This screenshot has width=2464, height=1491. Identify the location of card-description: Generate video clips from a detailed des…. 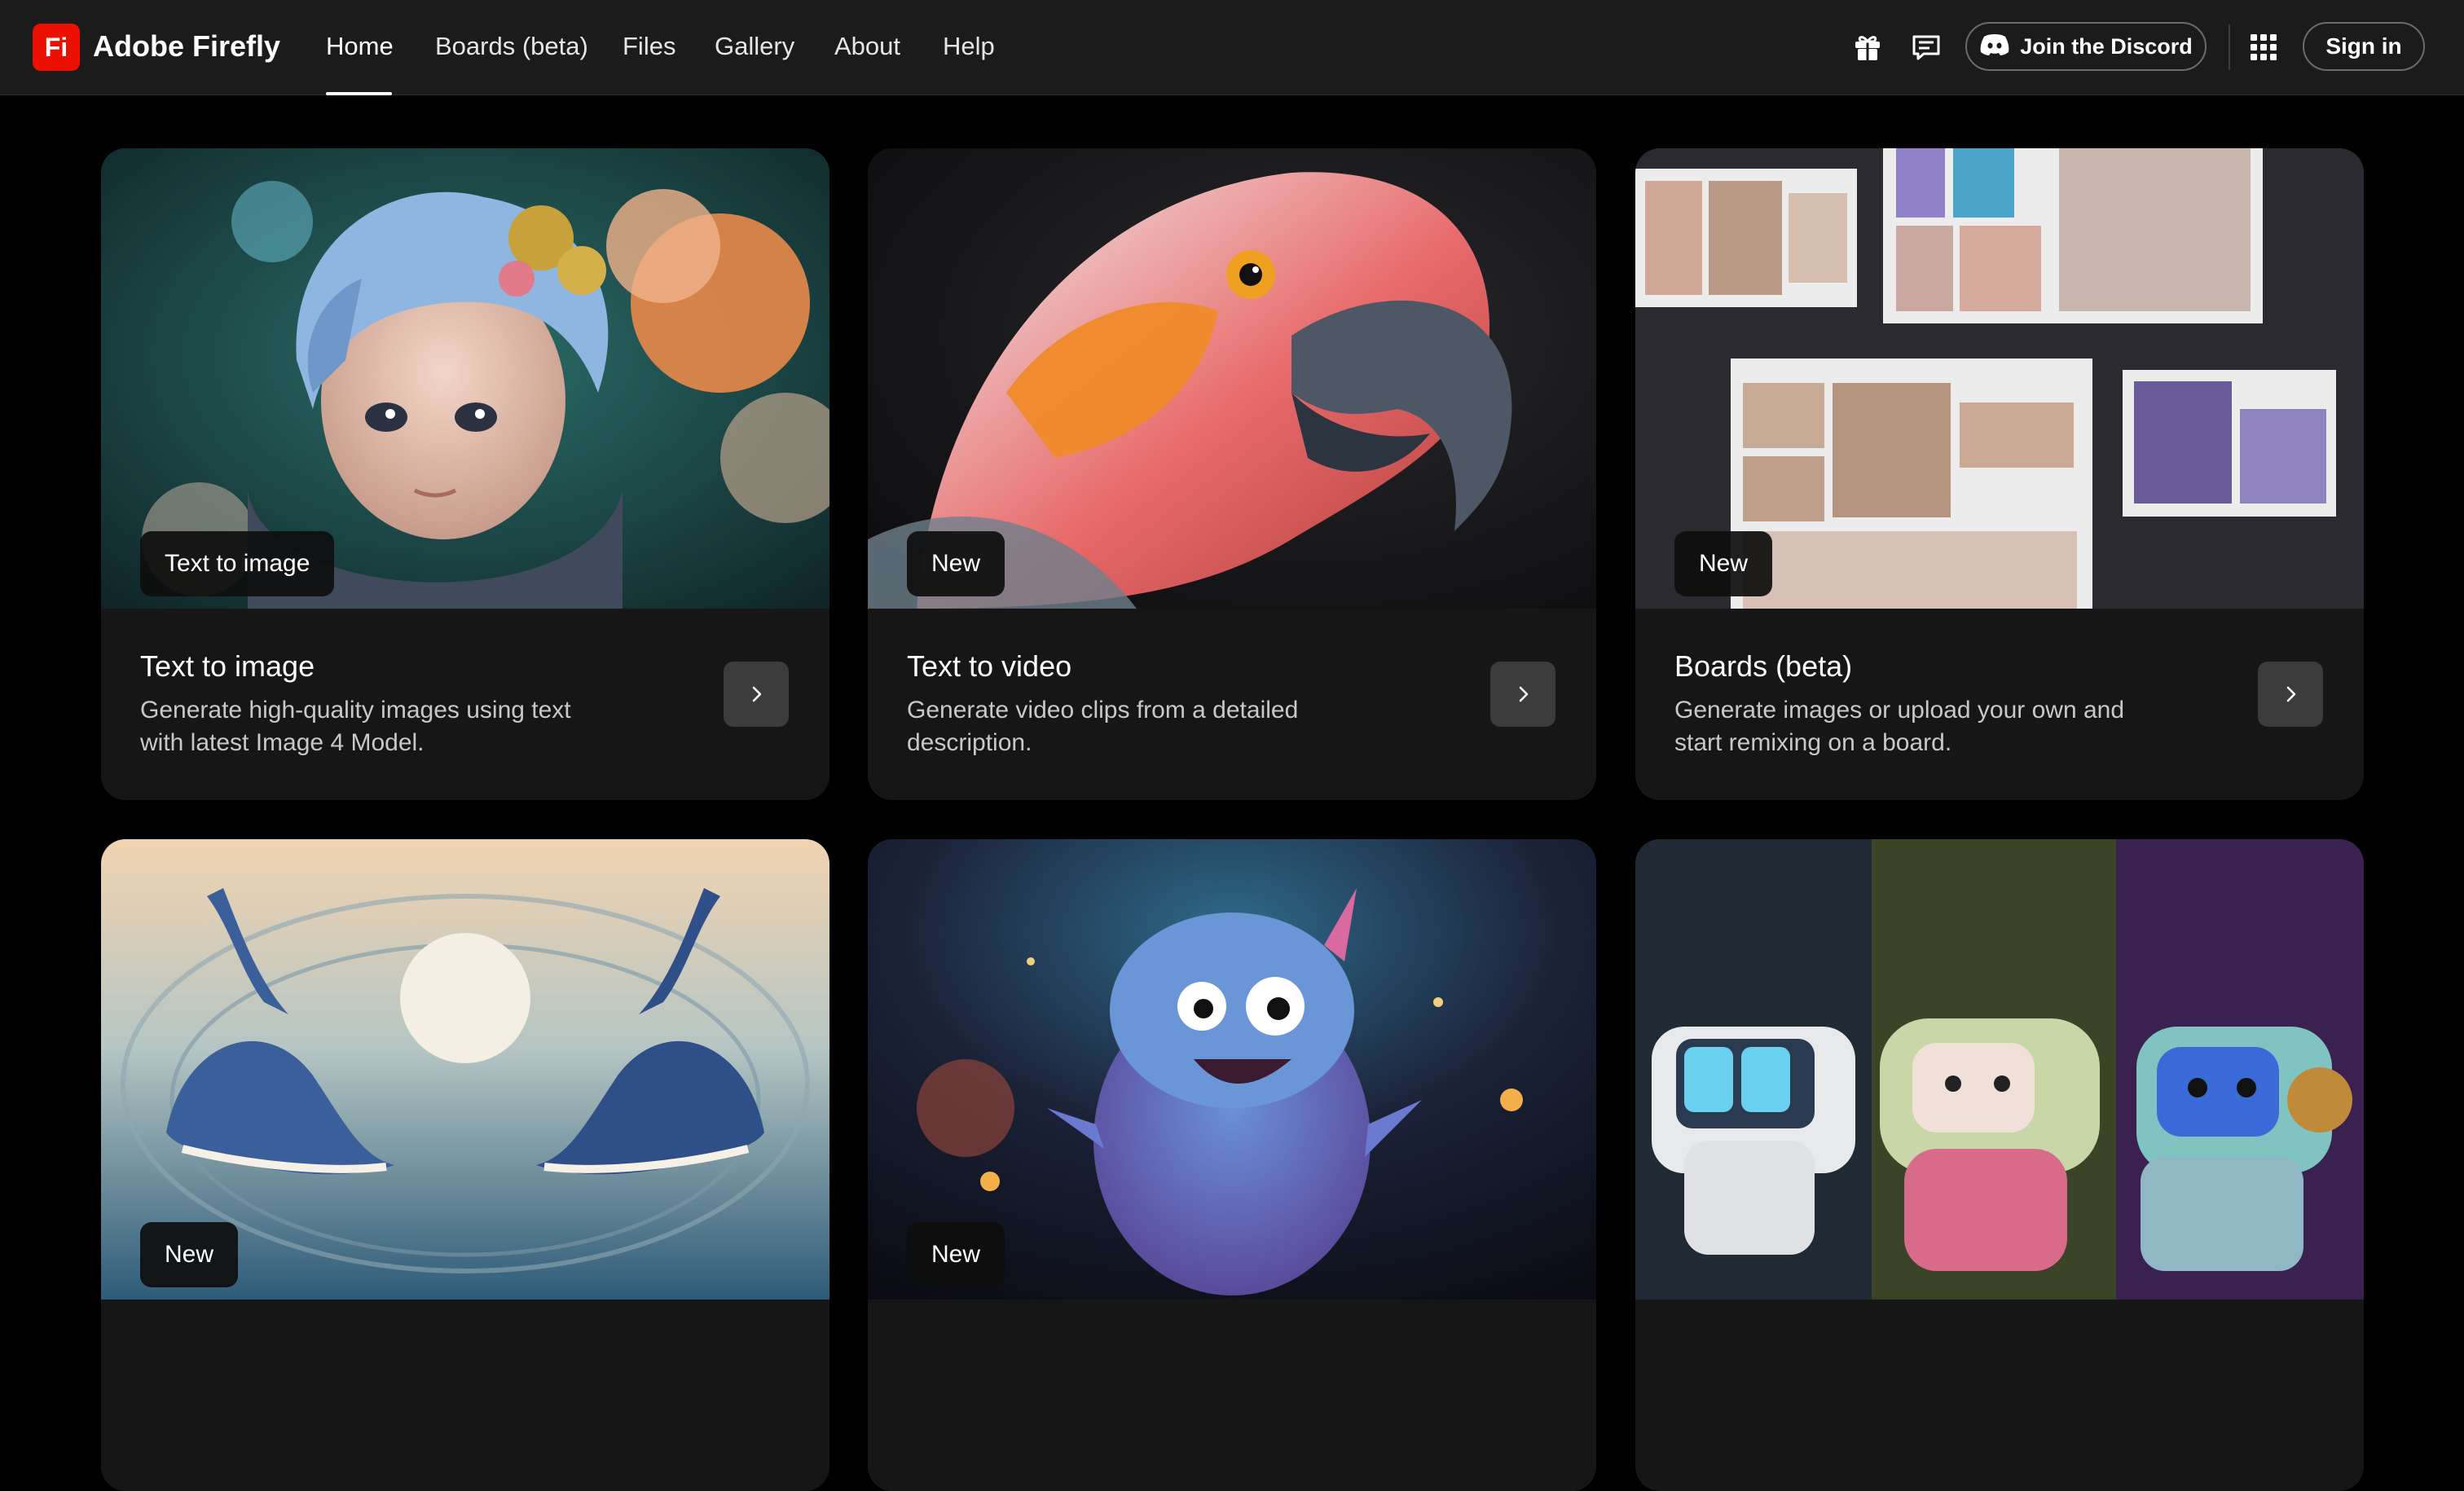
(1103, 726).